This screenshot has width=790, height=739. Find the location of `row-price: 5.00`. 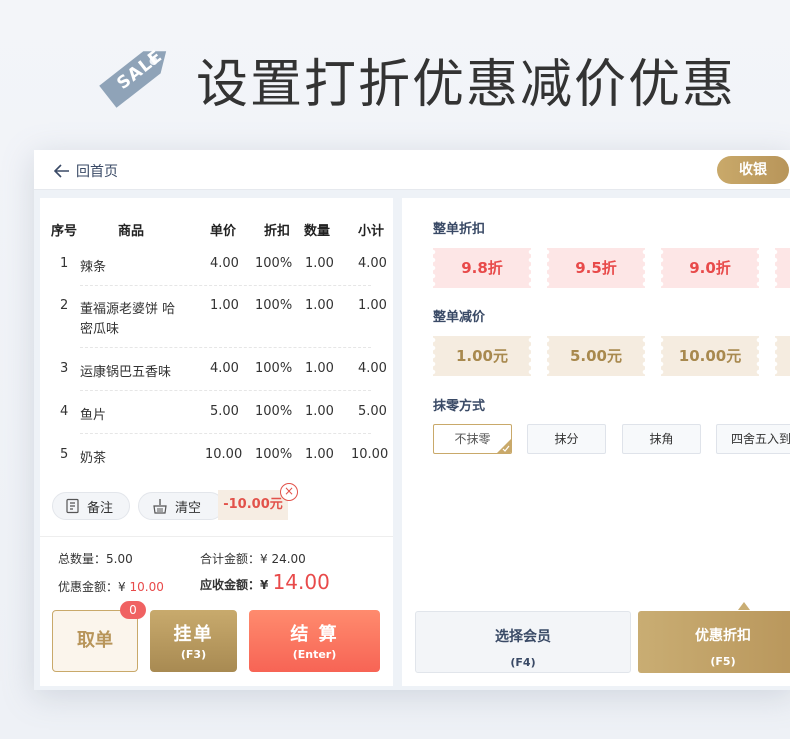

row-price: 5.00 is located at coordinates (224, 411).